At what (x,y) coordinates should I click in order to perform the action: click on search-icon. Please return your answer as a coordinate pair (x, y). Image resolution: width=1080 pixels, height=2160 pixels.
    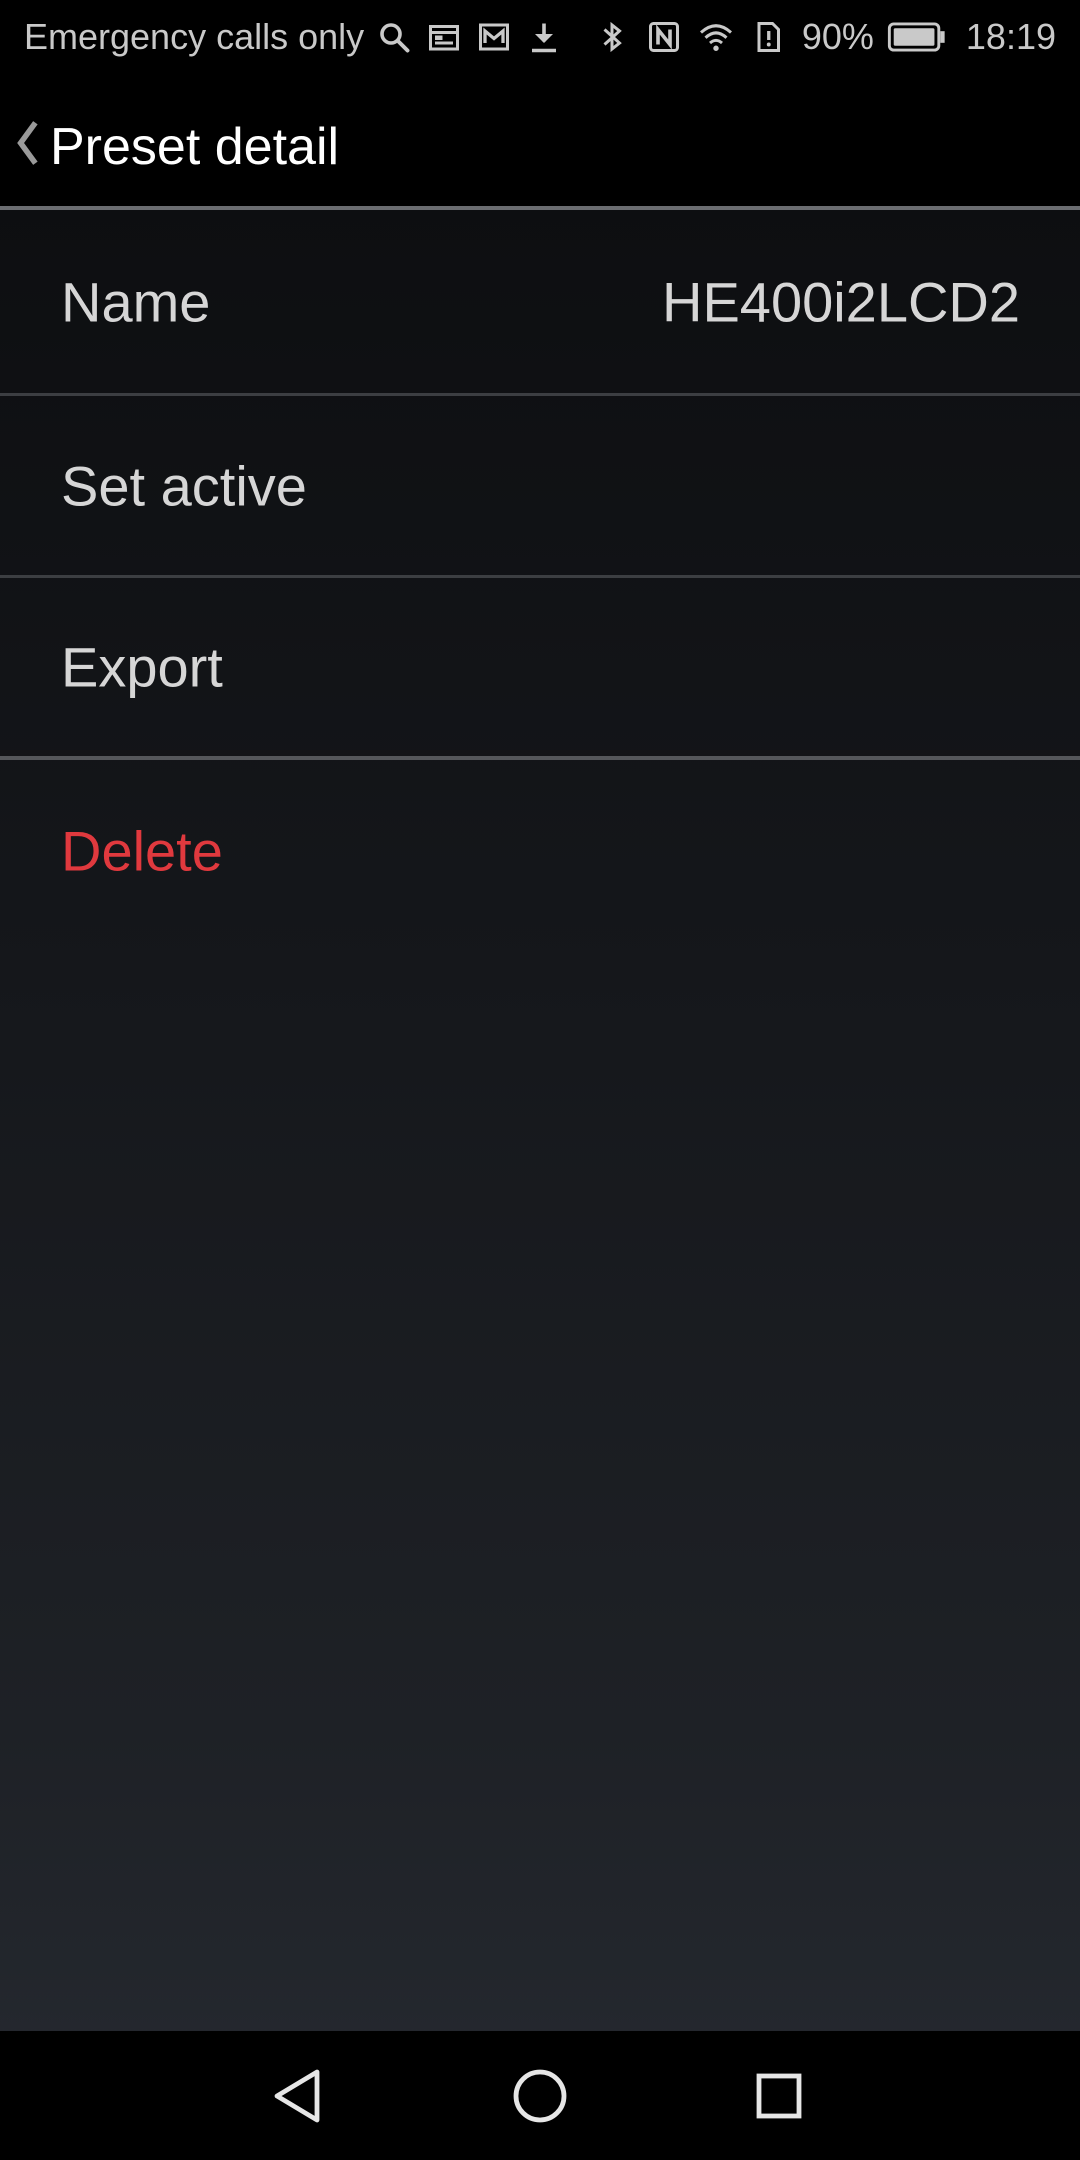
    Looking at the image, I should click on (394, 37).